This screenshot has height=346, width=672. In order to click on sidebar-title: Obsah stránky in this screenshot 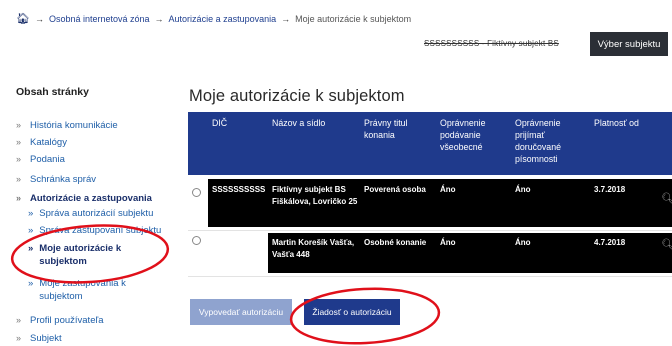, I will do `click(52, 92)`.